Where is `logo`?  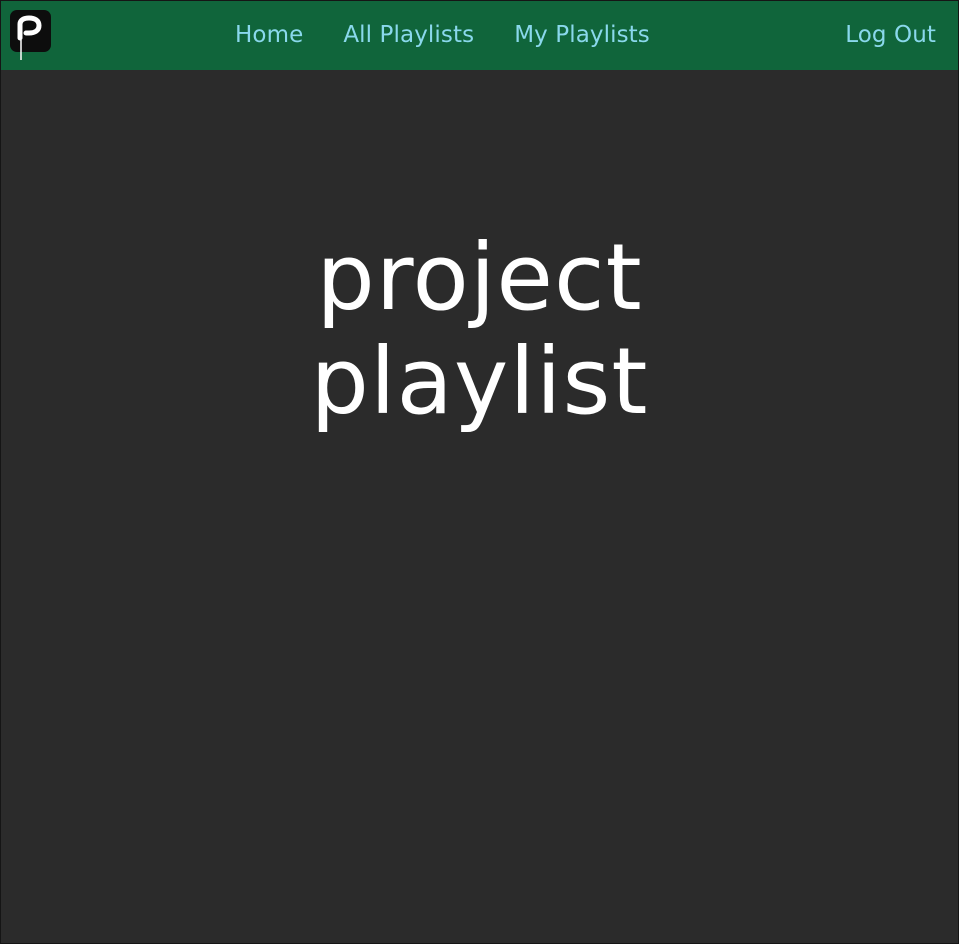 logo is located at coordinates (31, 35).